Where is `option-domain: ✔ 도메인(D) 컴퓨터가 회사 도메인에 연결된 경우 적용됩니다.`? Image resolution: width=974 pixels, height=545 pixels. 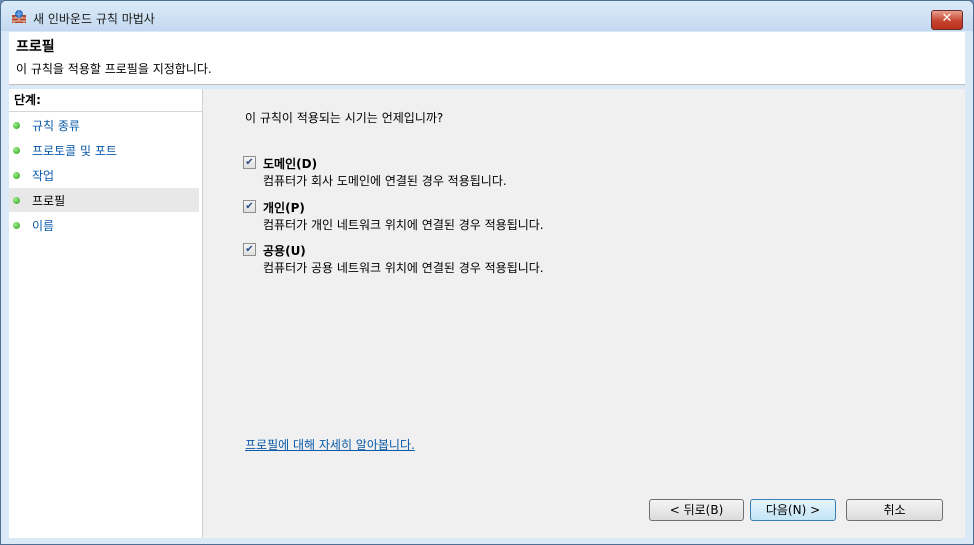 option-domain: ✔ 도메인(D) 컴퓨터가 회사 도메인에 연결된 경우 적용됩니다. is located at coordinates (543, 175).